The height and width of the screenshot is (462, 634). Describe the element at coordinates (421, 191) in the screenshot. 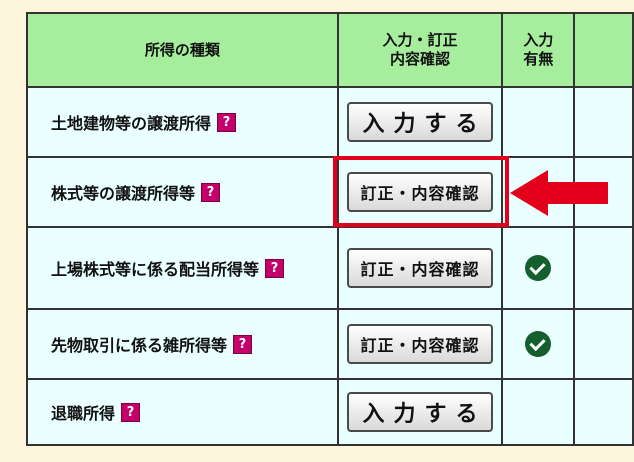

I see `highlight-box` at that location.